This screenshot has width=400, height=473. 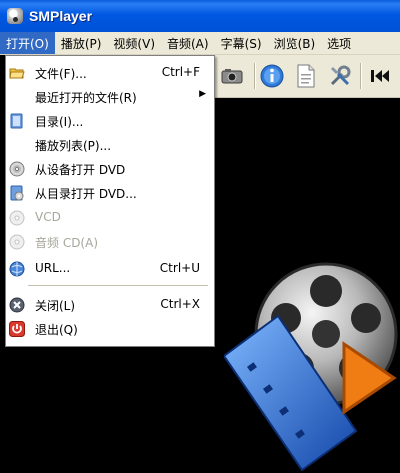 I want to click on menu-item-quit: 退出(Q), so click(x=110, y=329).